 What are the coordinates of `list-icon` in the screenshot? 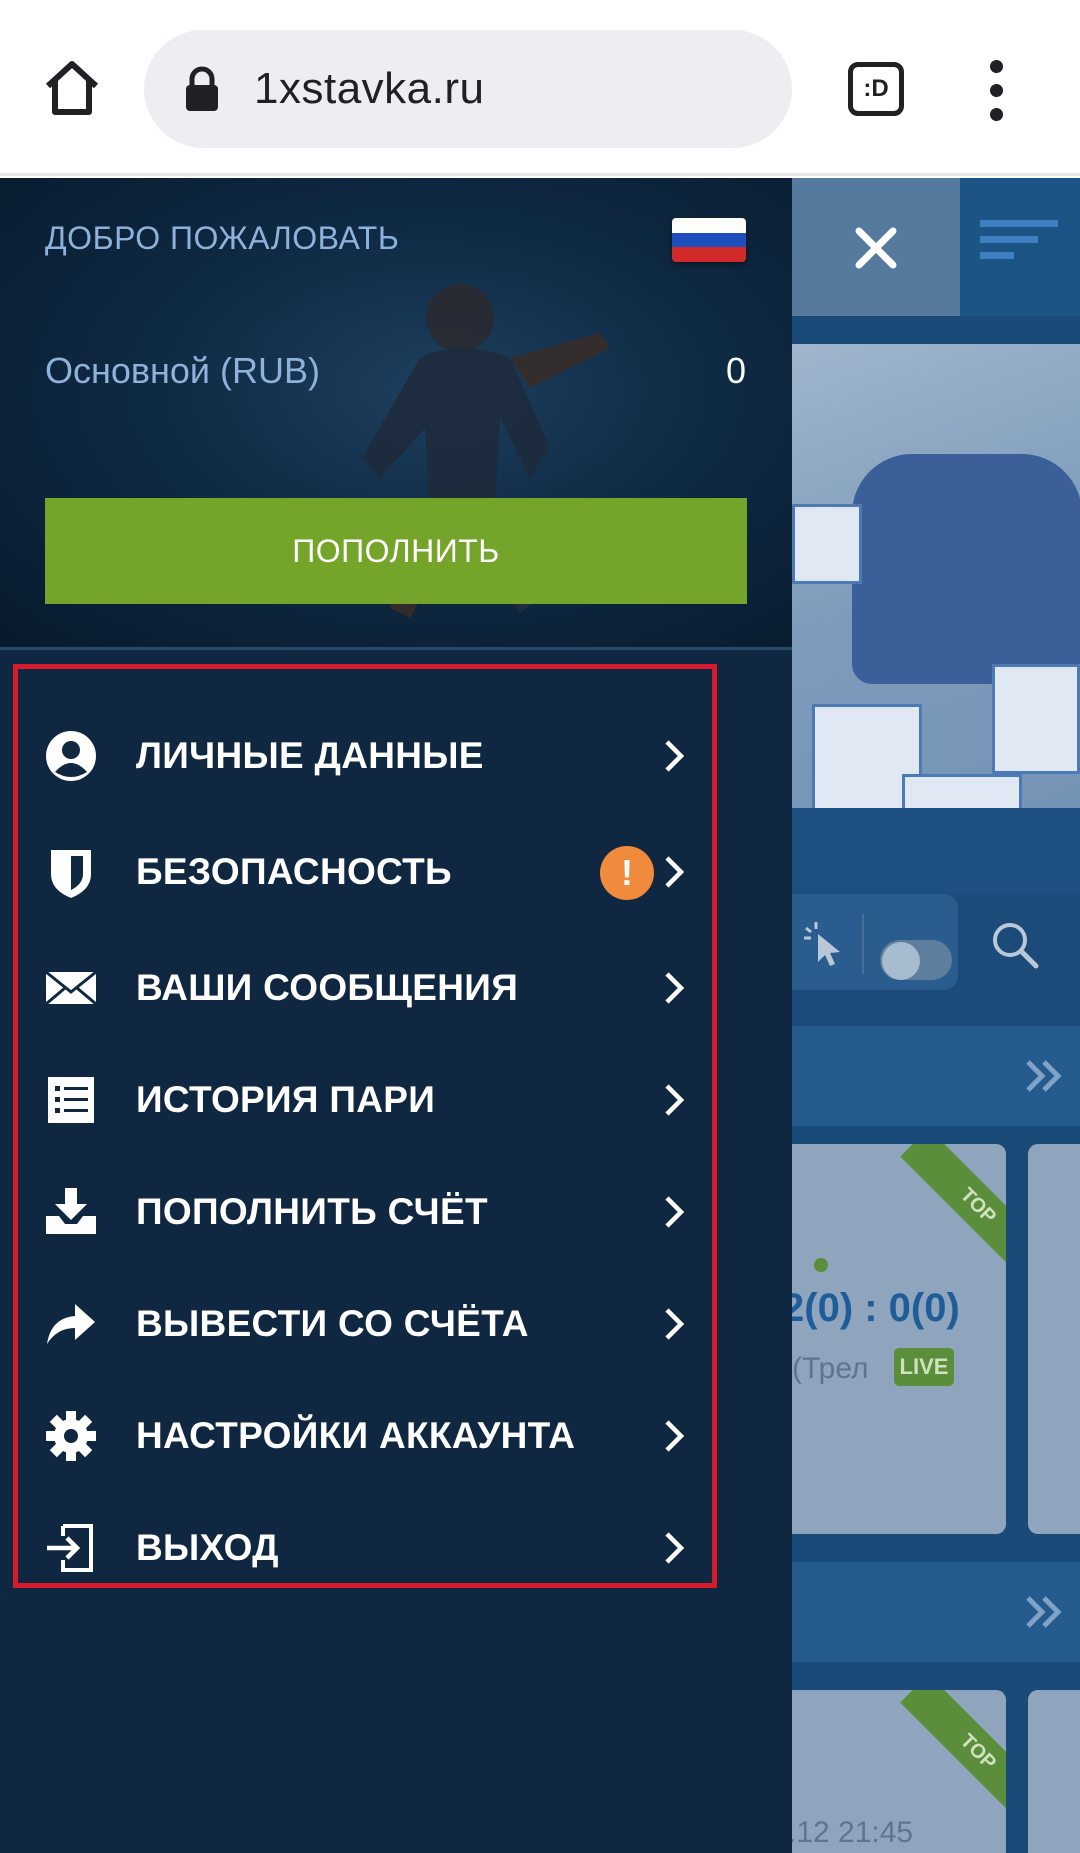 It's located at (71, 1100).